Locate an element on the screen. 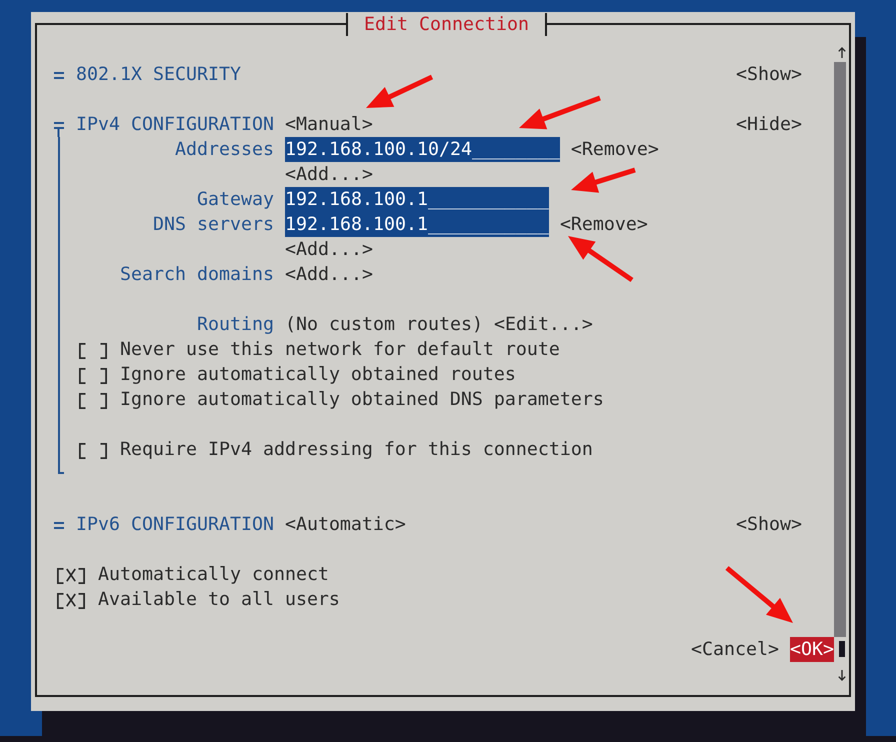 The image size is (896, 742). field-label: Gateway is located at coordinates (235, 200).